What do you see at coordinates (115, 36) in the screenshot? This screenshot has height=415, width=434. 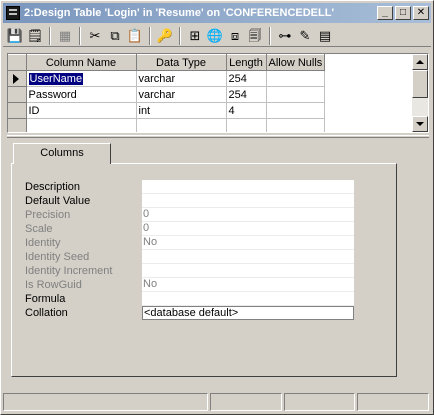 I see `copy-icon: ⧉` at bounding box center [115, 36].